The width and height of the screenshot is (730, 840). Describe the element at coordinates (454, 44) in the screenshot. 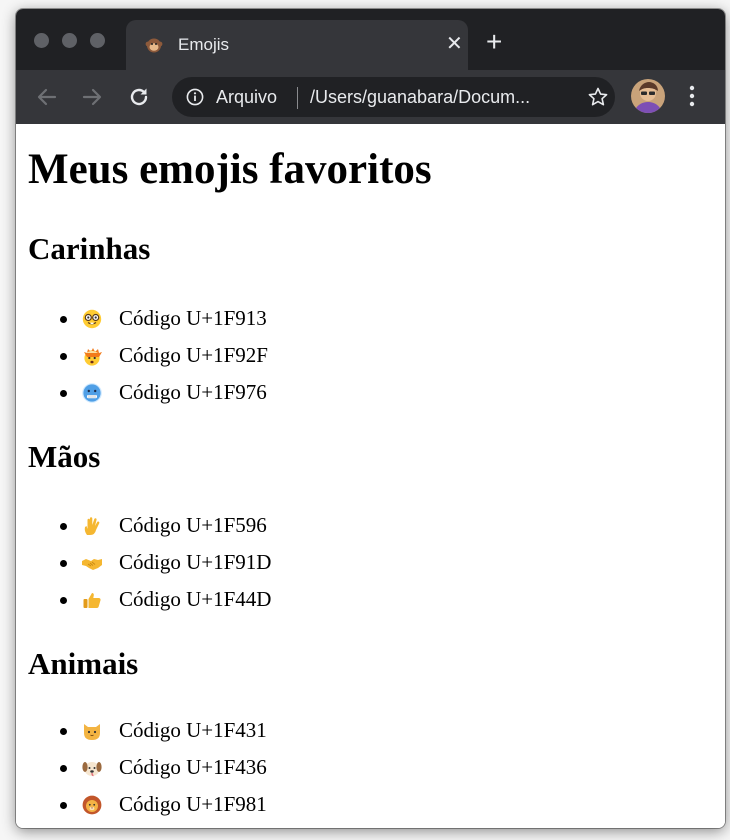

I see `tab-close-button: ✕` at that location.